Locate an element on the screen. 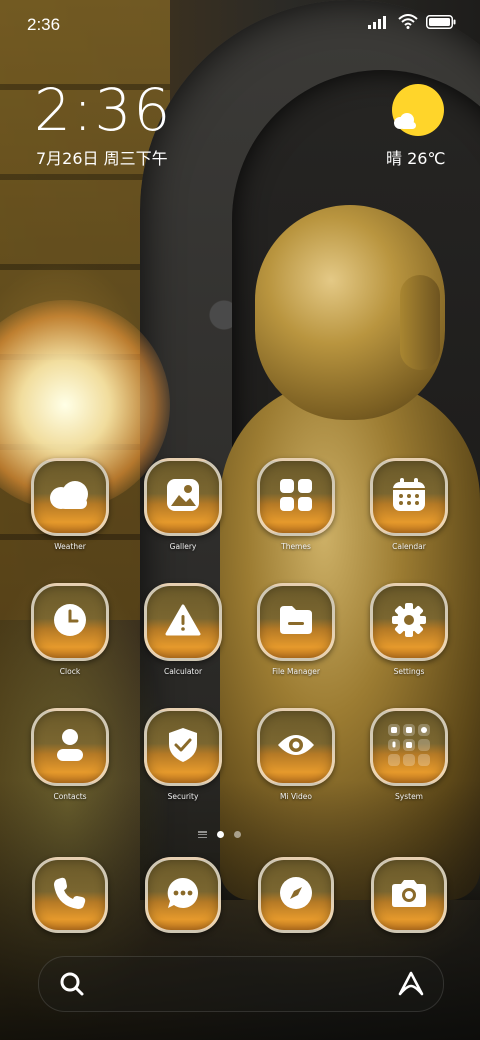 The width and height of the screenshot is (480, 1040). app-settings: Settings is located at coordinates (409, 629).